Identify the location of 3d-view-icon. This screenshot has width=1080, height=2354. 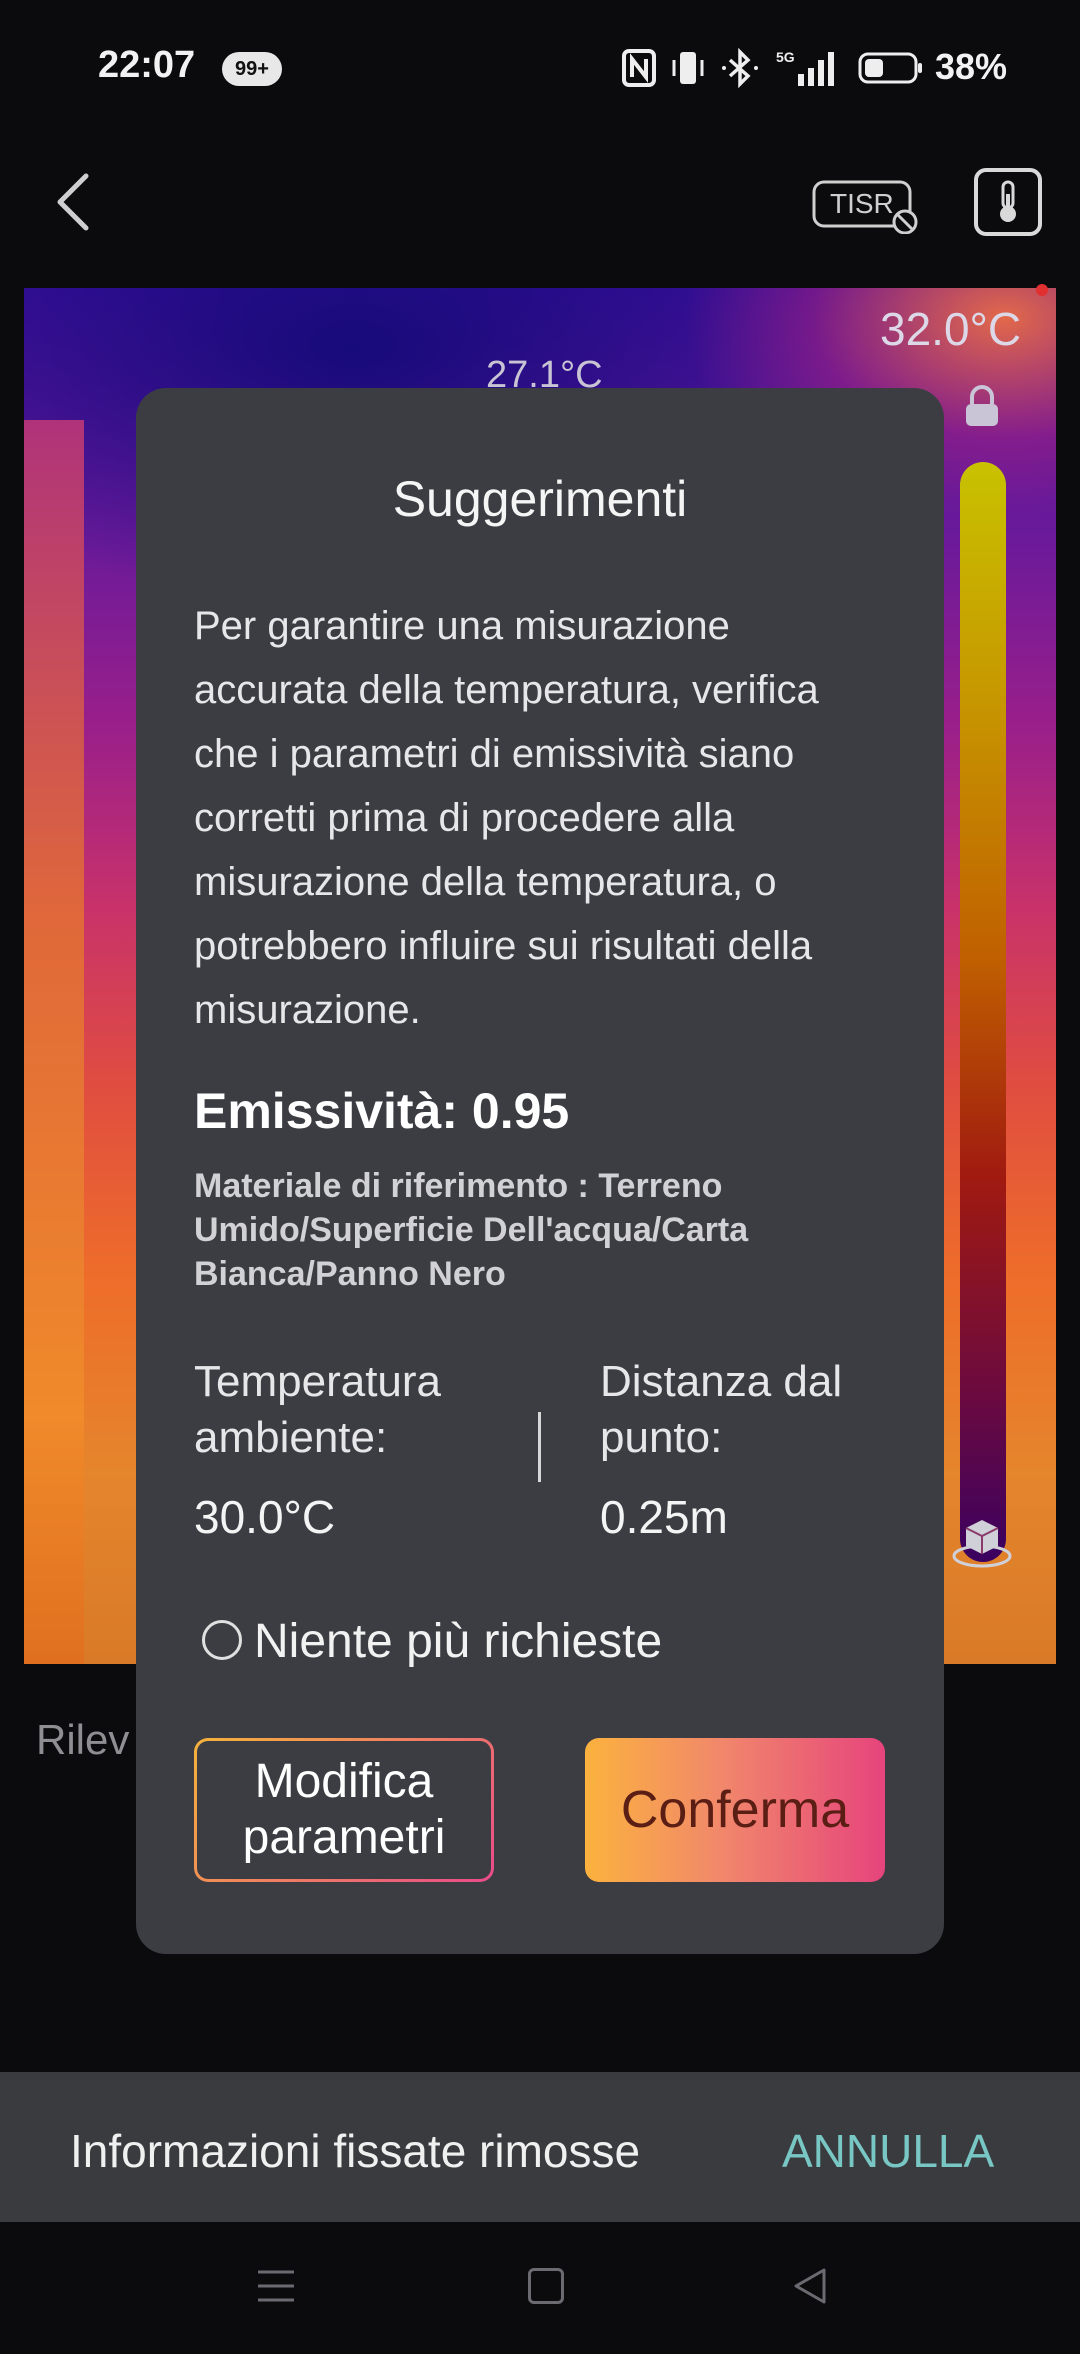
(982, 1542).